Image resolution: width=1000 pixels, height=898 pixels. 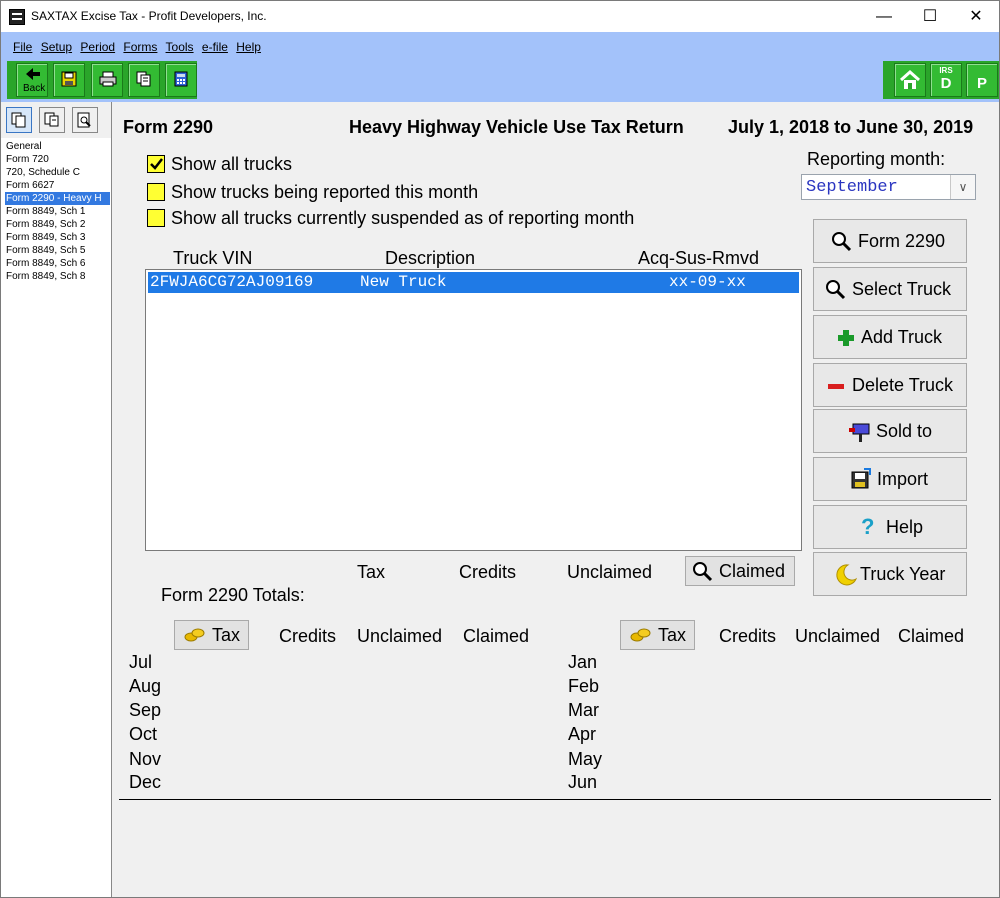 I want to click on right-toolbar: IRS D P, so click(x=941, y=80).